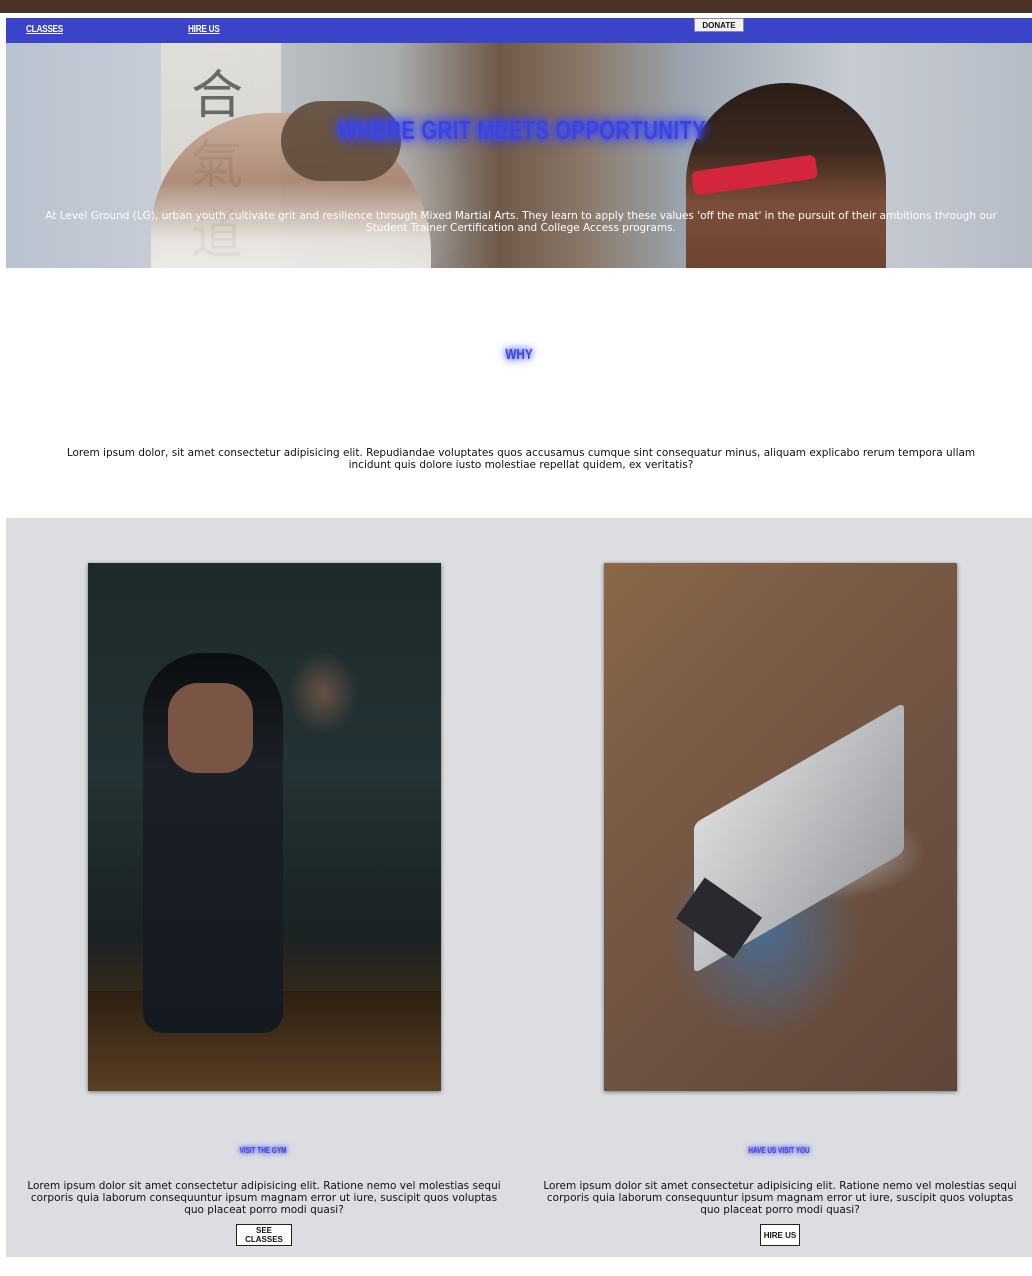 The image size is (1032, 1276). What do you see at coordinates (264, 827) in the screenshot?
I see `gym-image` at bounding box center [264, 827].